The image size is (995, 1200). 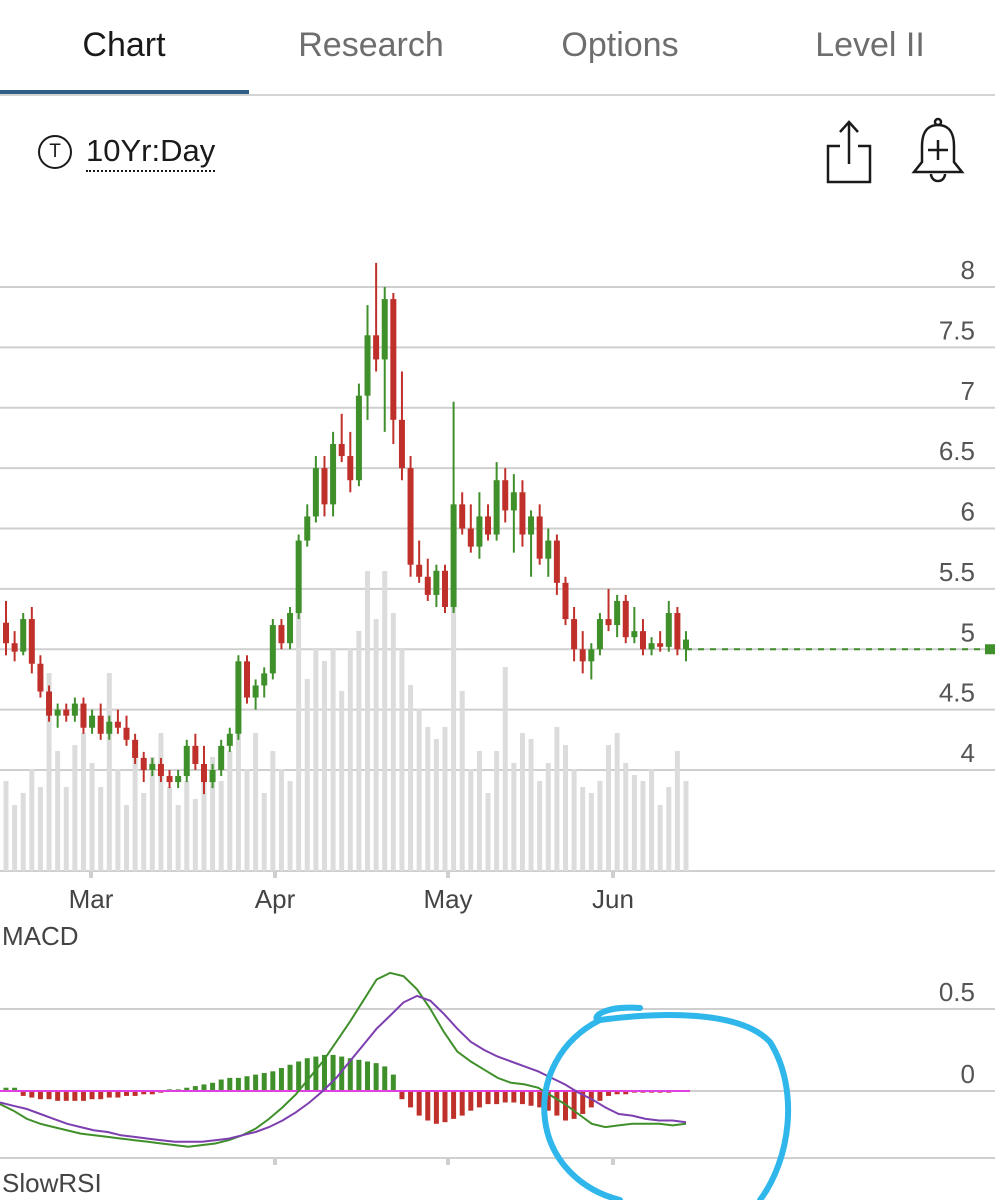 What do you see at coordinates (968, 632) in the screenshot?
I see `price-tick-label: 5` at bounding box center [968, 632].